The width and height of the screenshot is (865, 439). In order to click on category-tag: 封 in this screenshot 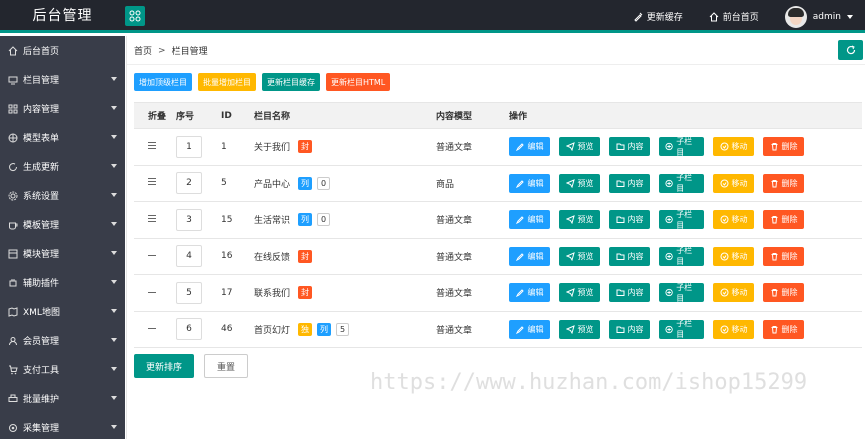, I will do `click(305, 147)`.